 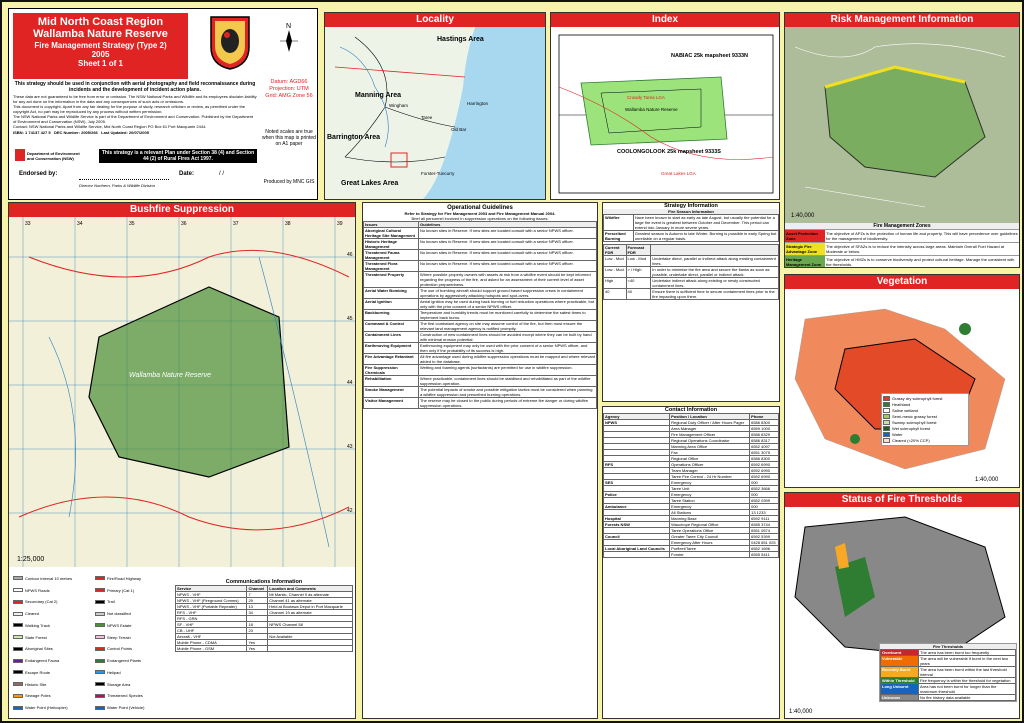 What do you see at coordinates (638, 283) in the screenshot?
I see `table-cell: <40` at bounding box center [638, 283].